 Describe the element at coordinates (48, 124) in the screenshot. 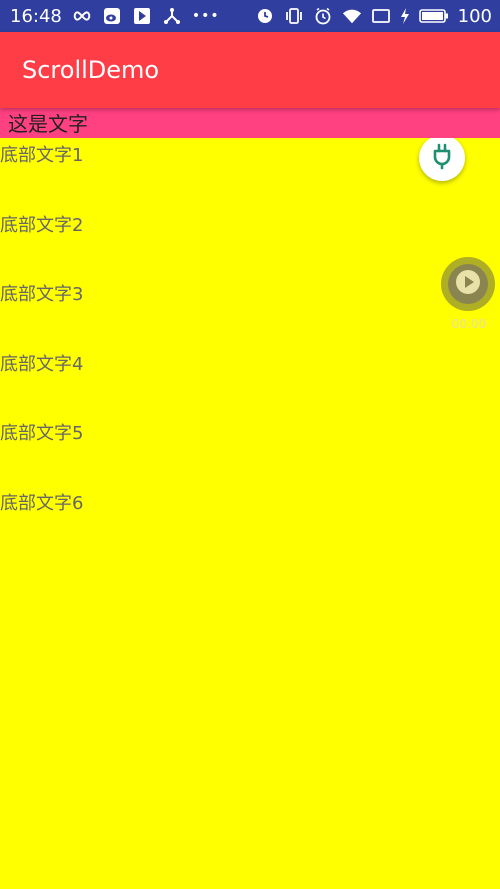

I see `header-strip-text: 这是文字` at that location.